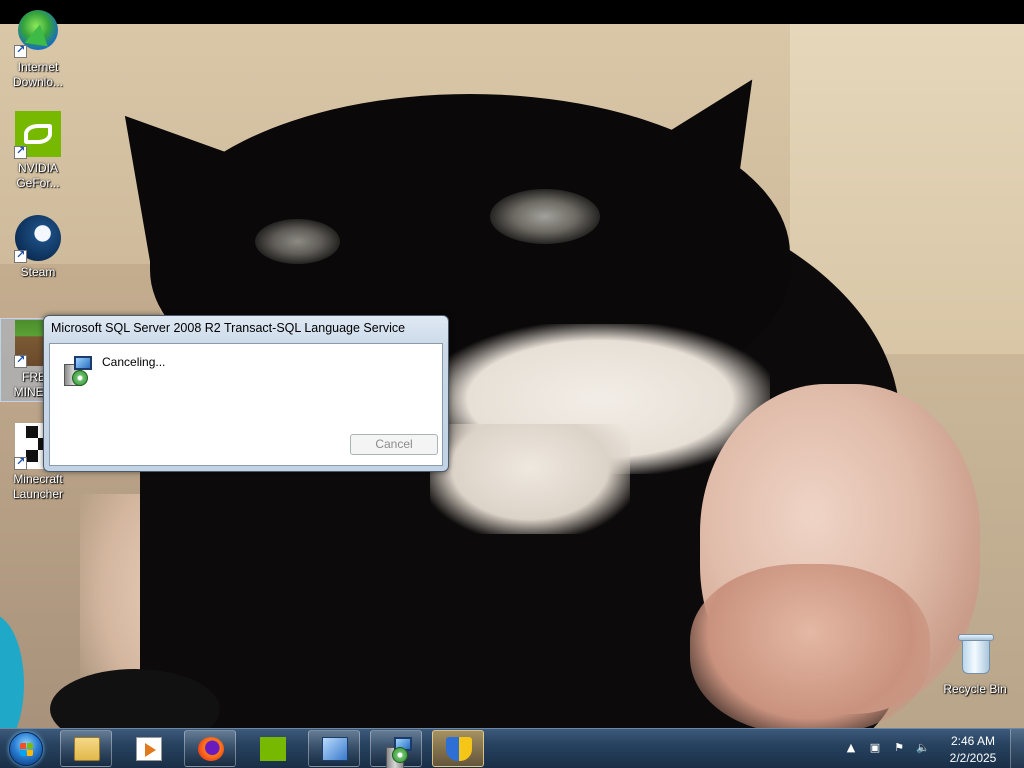 The width and height of the screenshot is (1024, 768). Describe the element at coordinates (899, 748) in the screenshot. I see `action-center-flag-icon: ⚑` at that location.